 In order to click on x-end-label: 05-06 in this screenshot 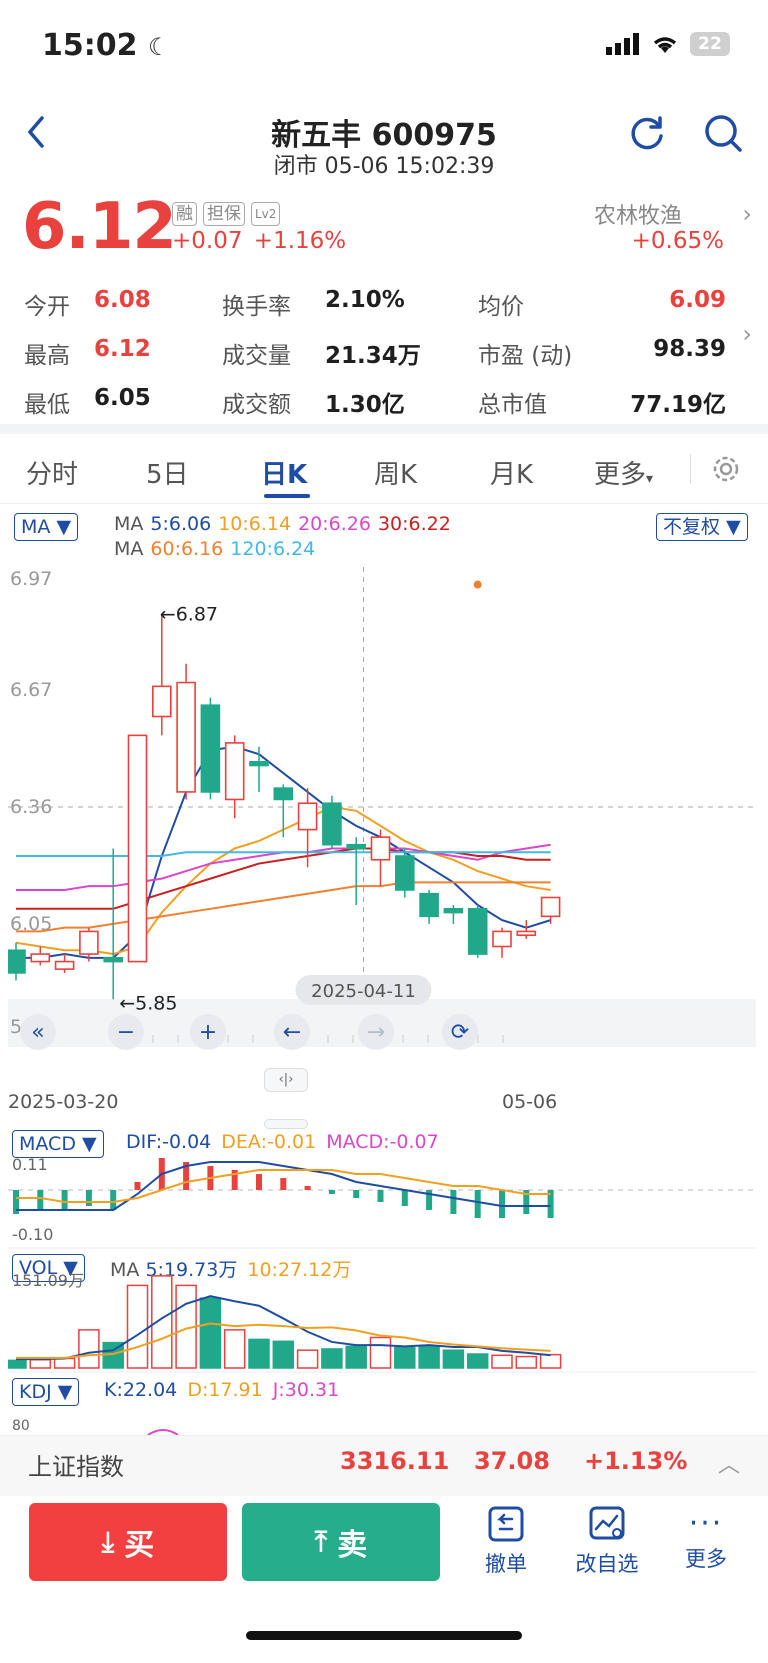, I will do `click(530, 1102)`.